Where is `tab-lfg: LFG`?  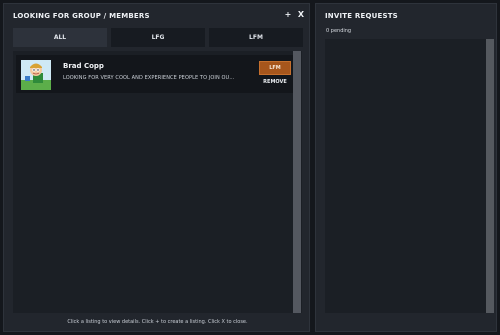
tab-lfg: LFG is located at coordinates (158, 37).